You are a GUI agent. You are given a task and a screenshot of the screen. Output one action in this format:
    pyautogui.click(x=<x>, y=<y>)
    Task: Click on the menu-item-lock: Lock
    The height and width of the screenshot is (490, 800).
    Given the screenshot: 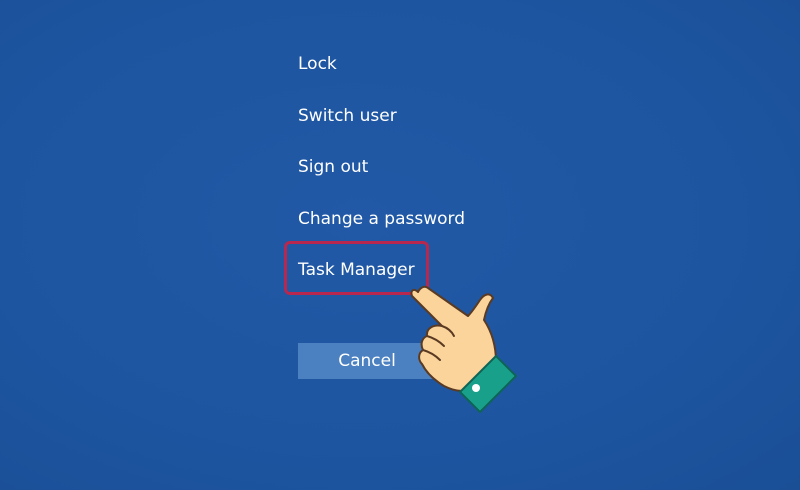 What is the action you would take?
    pyautogui.click(x=317, y=64)
    